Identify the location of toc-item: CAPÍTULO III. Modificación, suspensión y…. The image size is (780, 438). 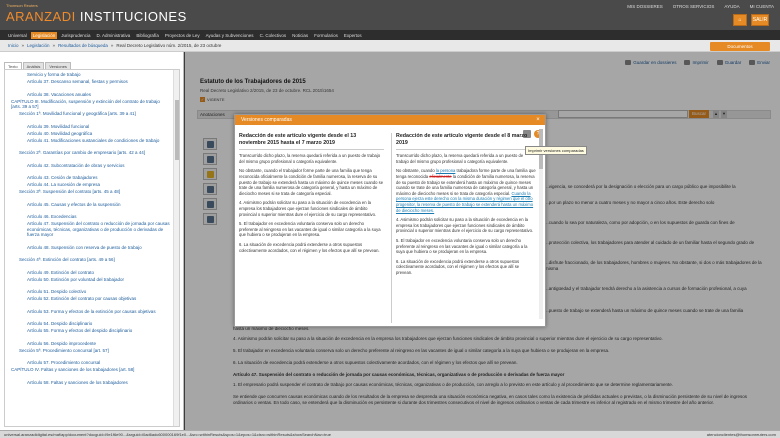
(90, 104).